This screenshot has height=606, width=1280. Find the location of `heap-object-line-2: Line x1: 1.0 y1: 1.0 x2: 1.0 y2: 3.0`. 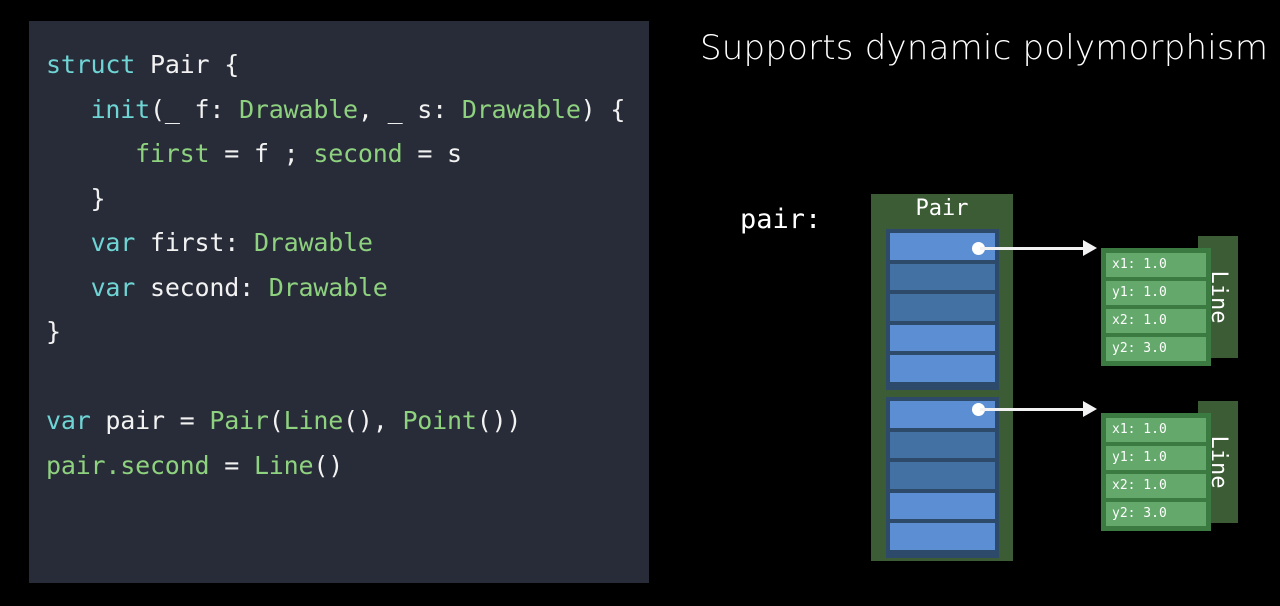

heap-object-line-2: Line x1: 1.0 y1: 1.0 x2: 1.0 y2: 3.0 is located at coordinates (1169, 466).